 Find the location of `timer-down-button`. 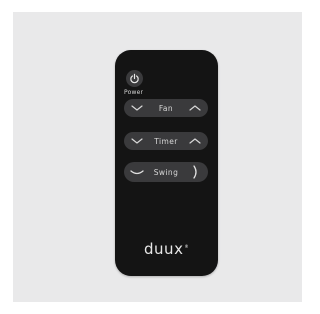

timer-down-button is located at coordinates (137, 141).